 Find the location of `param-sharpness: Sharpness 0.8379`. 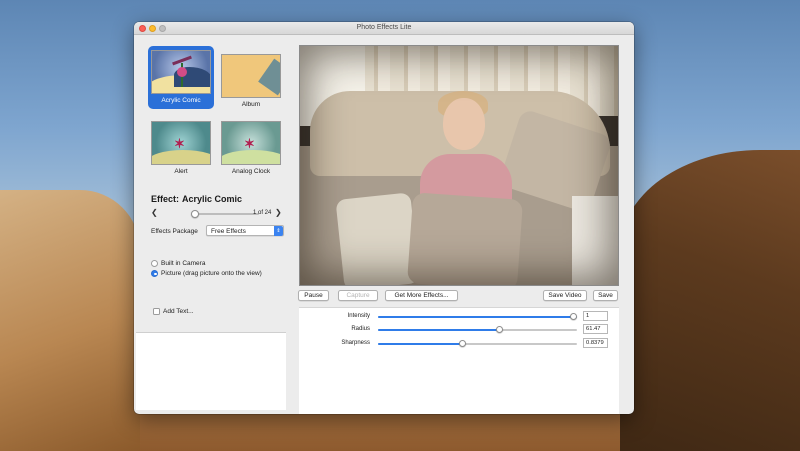

param-sharpness: Sharpness 0.8379 is located at coordinates (459, 343).